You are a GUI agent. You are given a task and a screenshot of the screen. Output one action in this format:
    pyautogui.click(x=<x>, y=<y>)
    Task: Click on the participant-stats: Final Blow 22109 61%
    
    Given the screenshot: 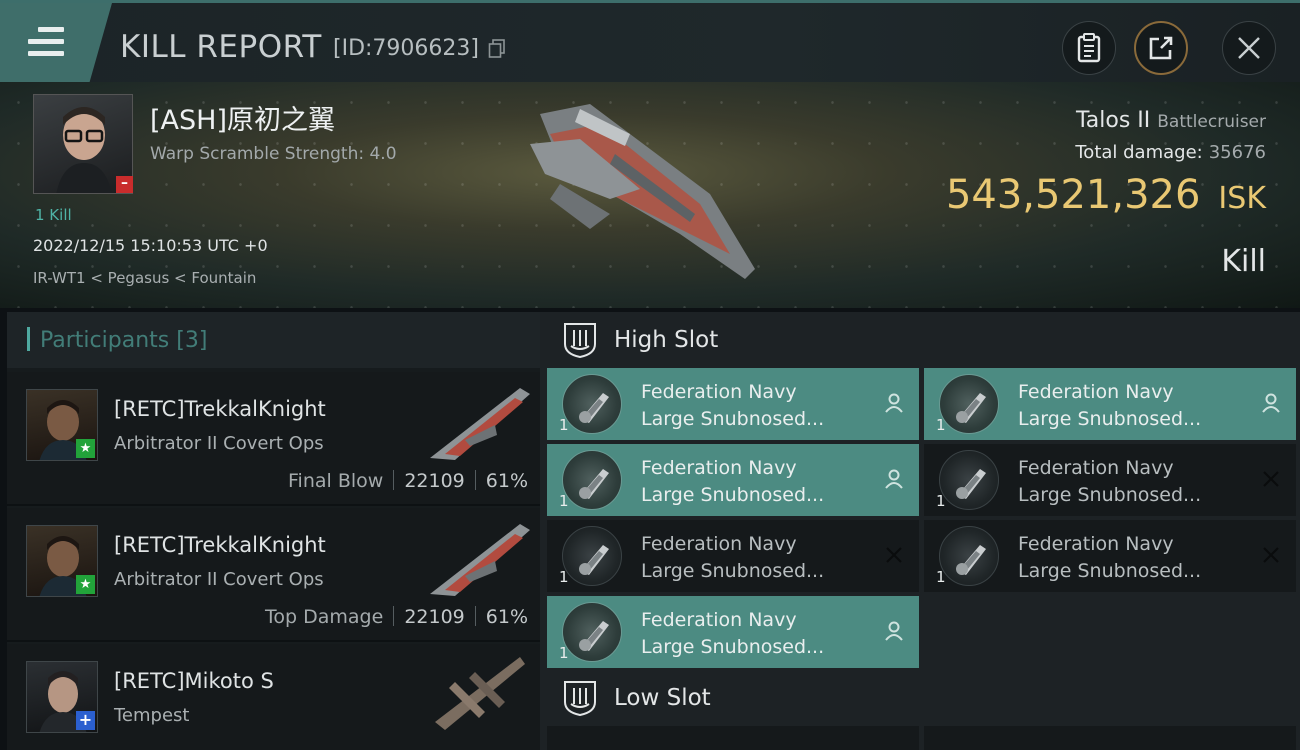 What is the action you would take?
    pyautogui.click(x=408, y=481)
    